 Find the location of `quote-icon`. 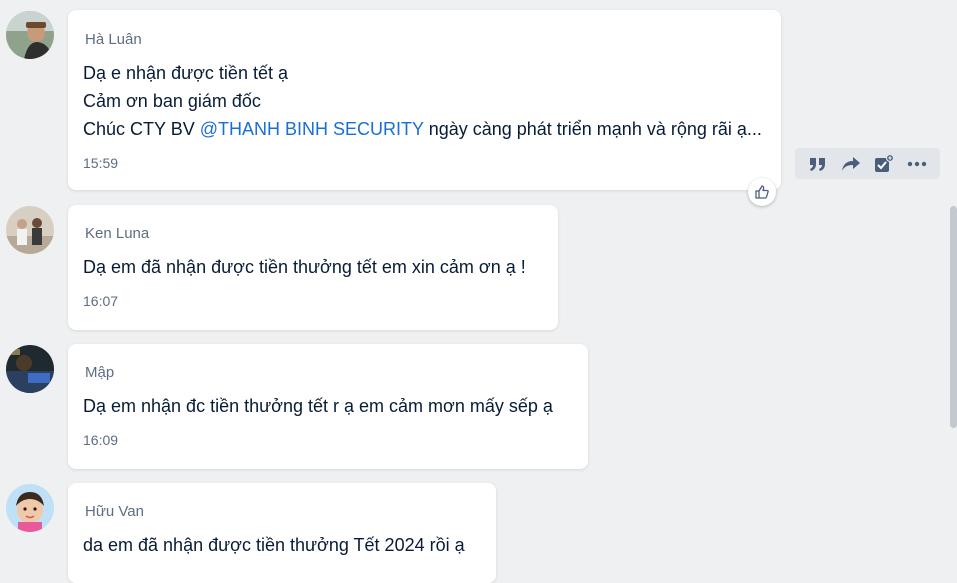

quote-icon is located at coordinates (817, 164).